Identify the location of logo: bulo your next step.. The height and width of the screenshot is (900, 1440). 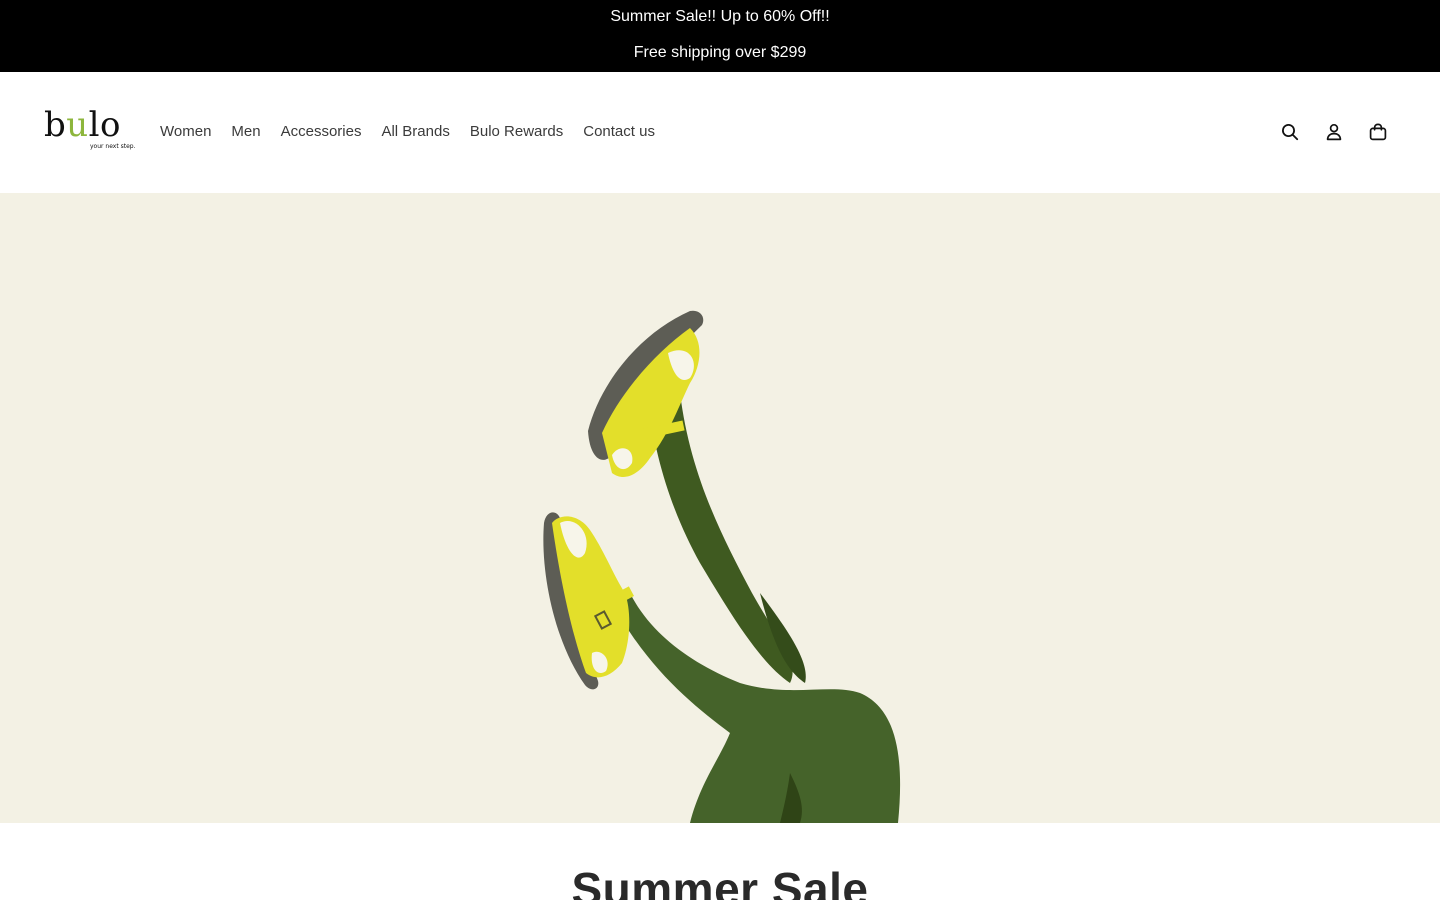
(90, 129).